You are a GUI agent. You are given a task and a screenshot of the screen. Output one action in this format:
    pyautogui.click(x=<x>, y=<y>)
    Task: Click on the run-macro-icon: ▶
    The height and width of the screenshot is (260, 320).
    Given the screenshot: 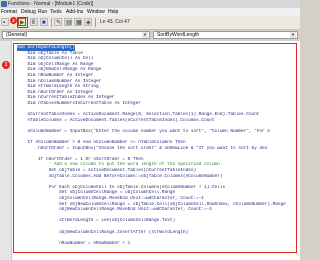 What is the action you would take?
    pyautogui.click(x=22, y=22)
    